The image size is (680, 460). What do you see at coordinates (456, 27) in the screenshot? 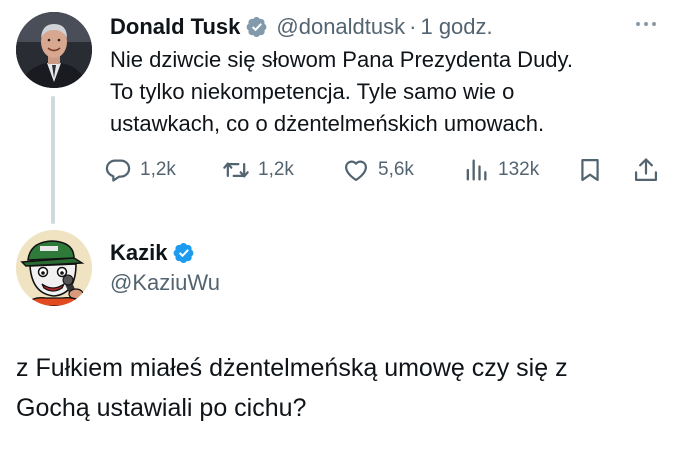
I see `tweet-time: 1 godz.` at bounding box center [456, 27].